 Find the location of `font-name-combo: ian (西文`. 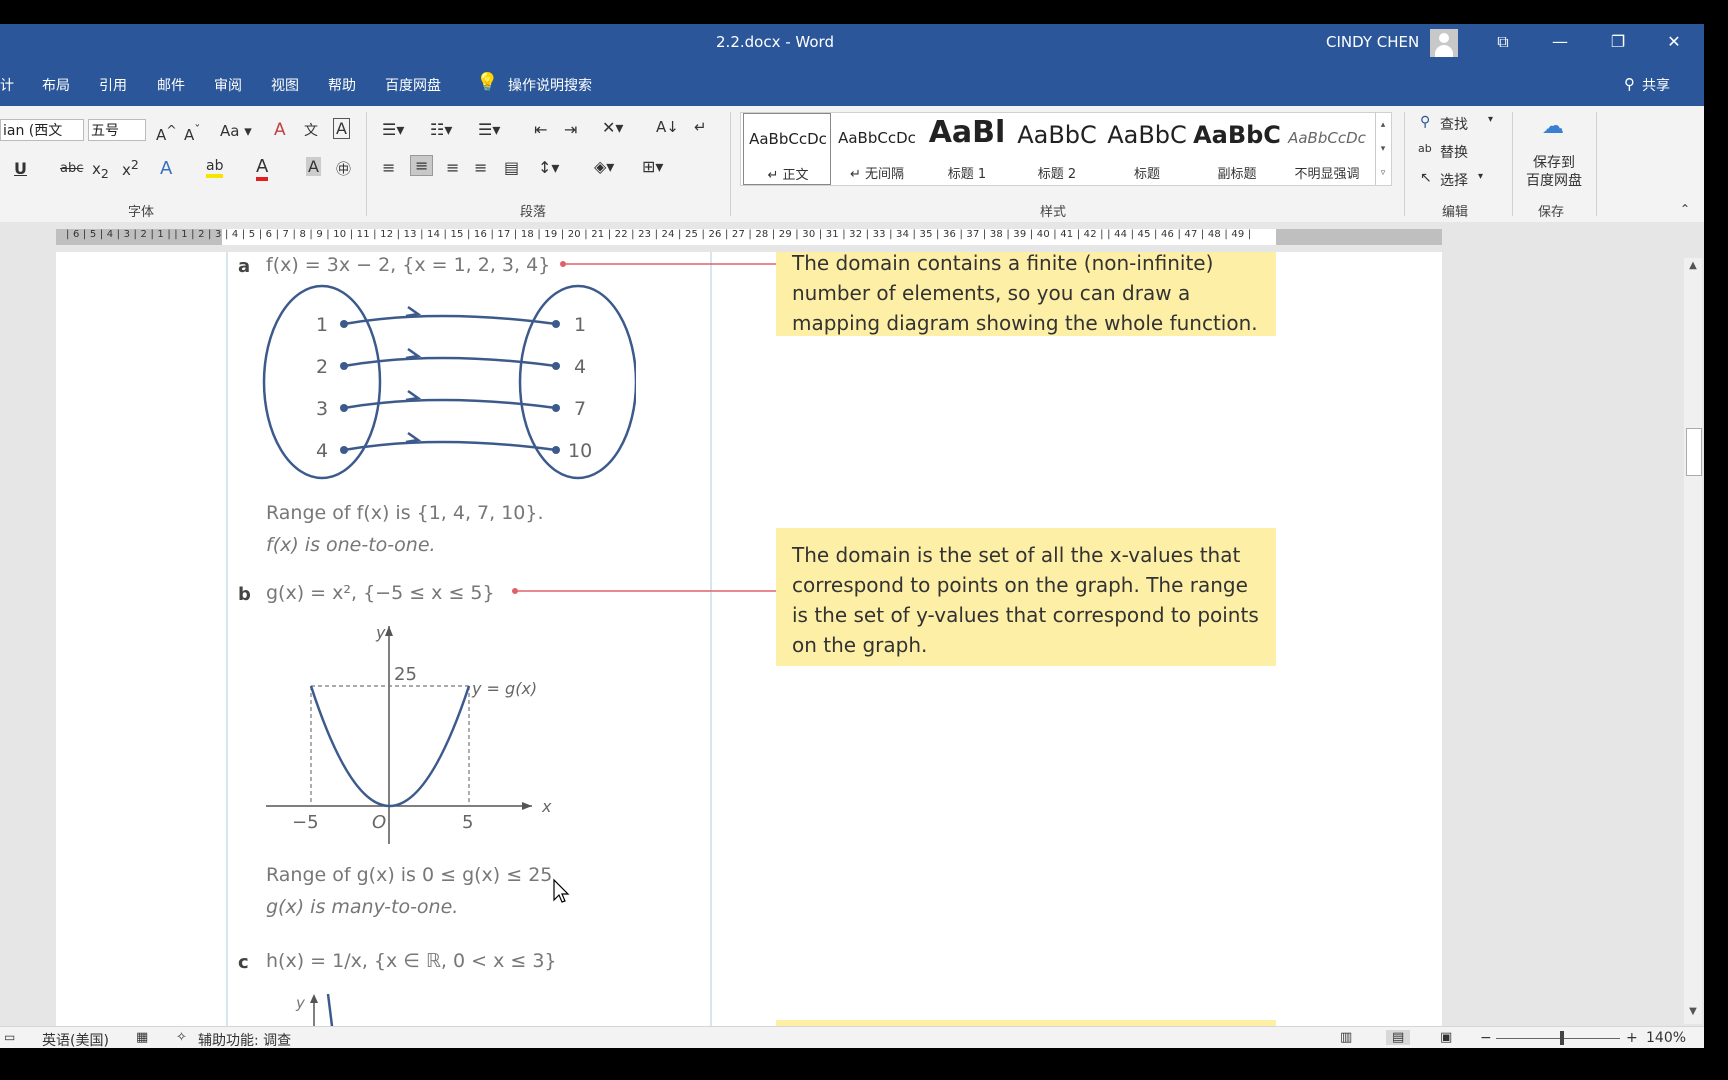

font-name-combo: ian (西文 is located at coordinates (42, 130).